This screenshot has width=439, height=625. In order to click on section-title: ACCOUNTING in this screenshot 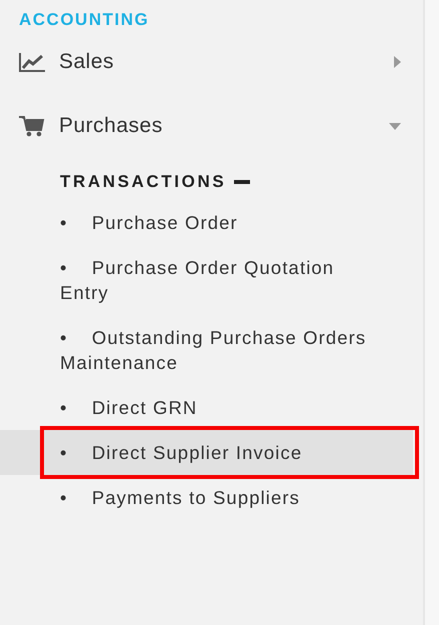, I will do `click(84, 20)`.